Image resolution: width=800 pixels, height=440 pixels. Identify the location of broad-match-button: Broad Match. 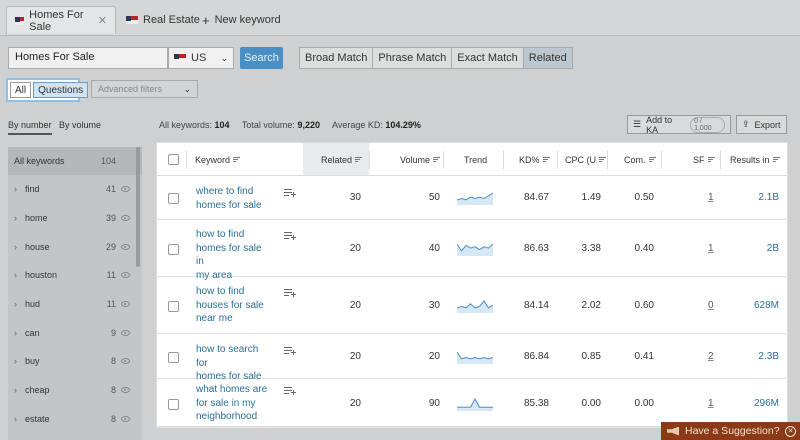
(337, 58).